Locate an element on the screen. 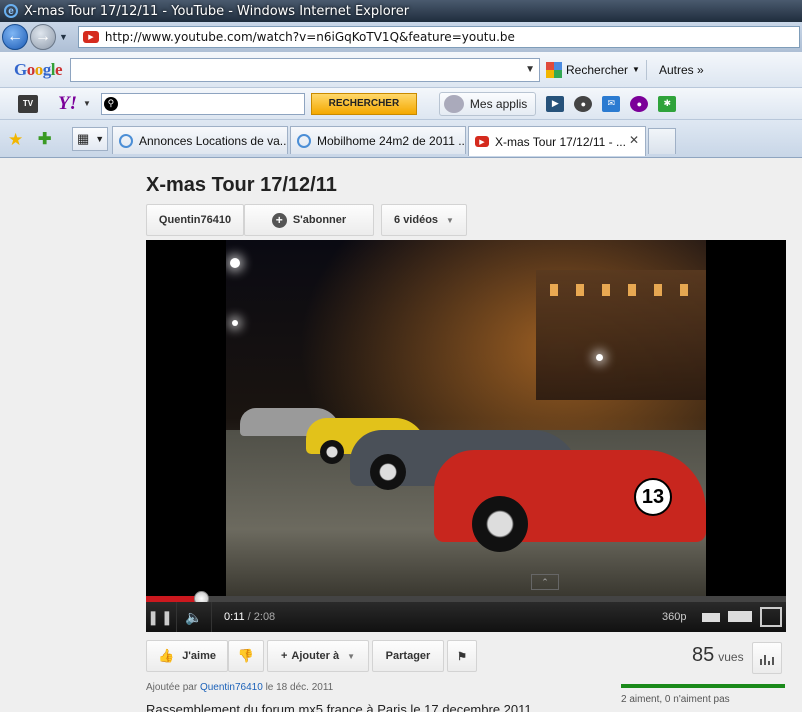 This screenshot has height=712, width=802. pause-button: ❚❚ is located at coordinates (161, 617).